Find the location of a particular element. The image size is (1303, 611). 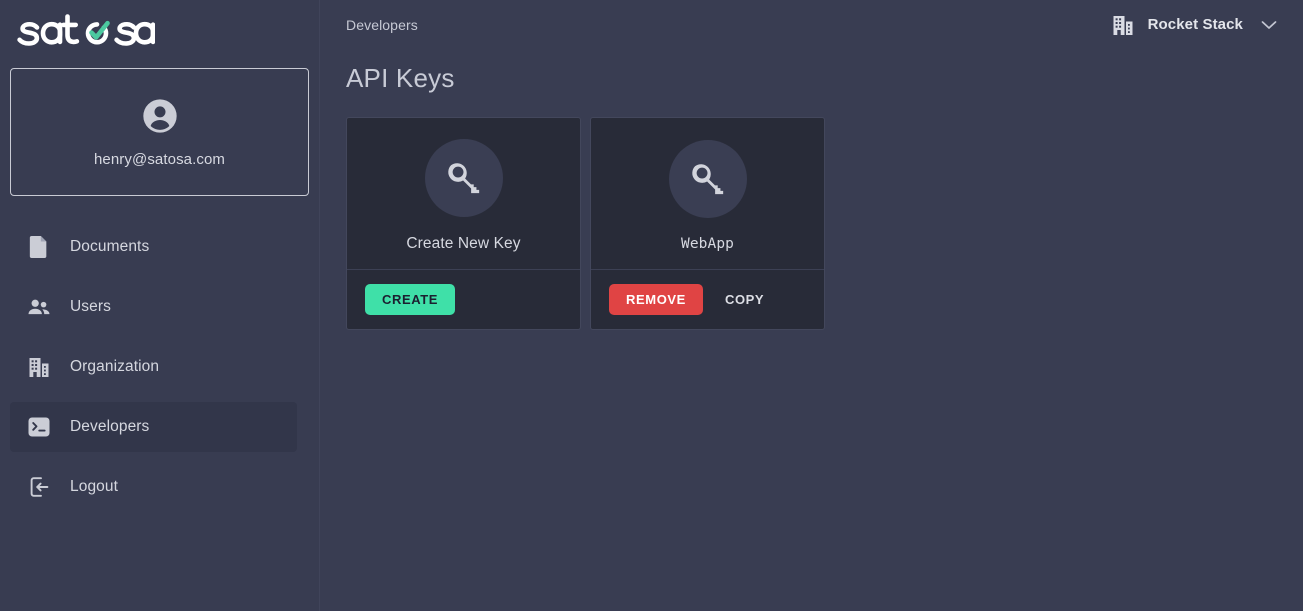

api-key-card-create: Create New Key CREATE is located at coordinates (463, 223).